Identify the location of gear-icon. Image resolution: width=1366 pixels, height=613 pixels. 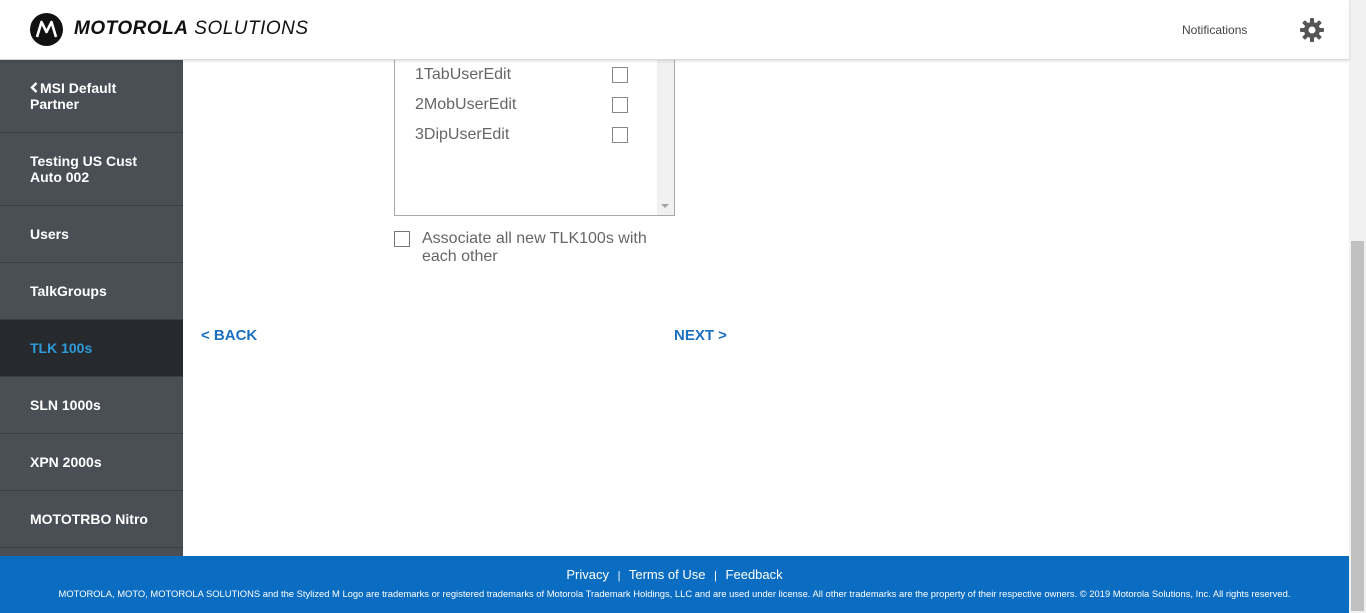
(1312, 30).